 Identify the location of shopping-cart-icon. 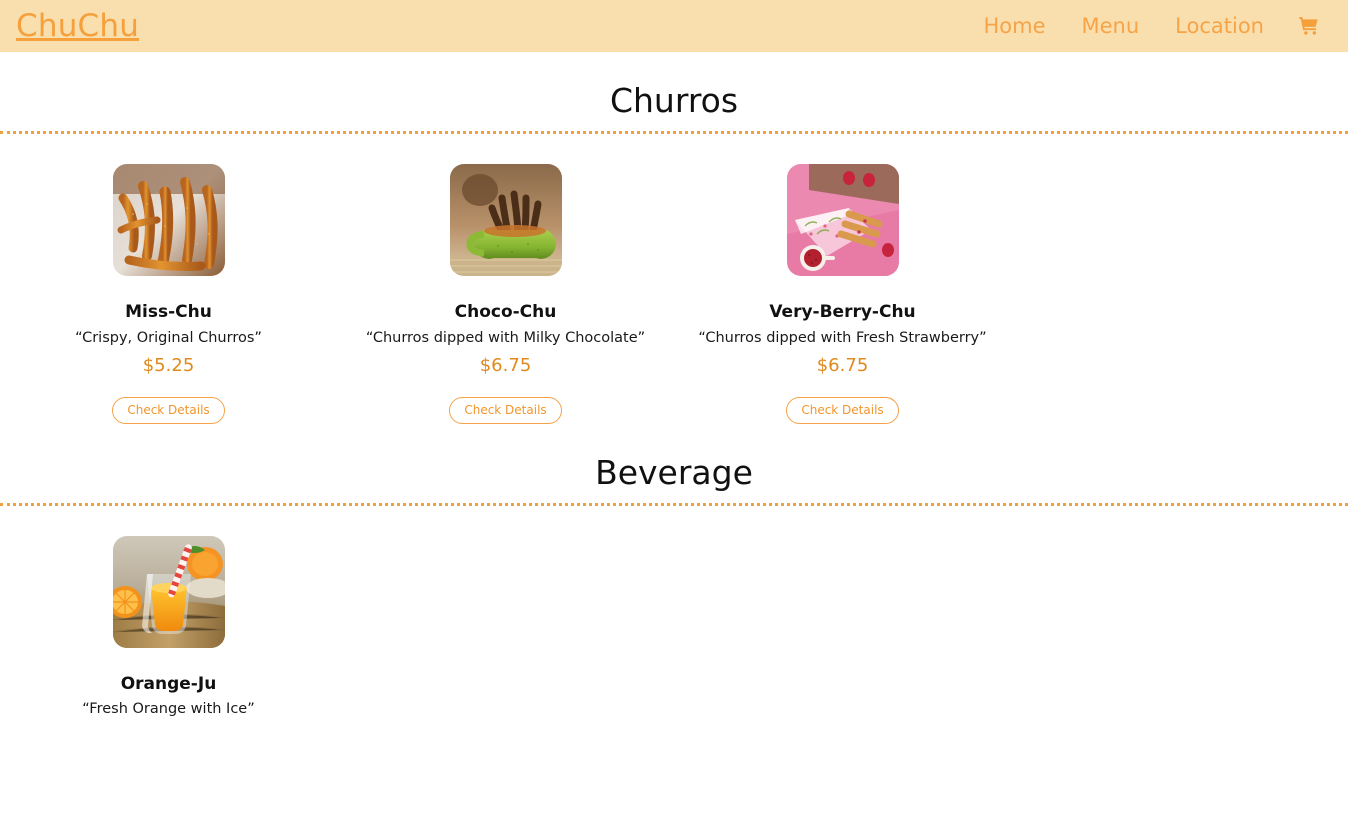
(1308, 26).